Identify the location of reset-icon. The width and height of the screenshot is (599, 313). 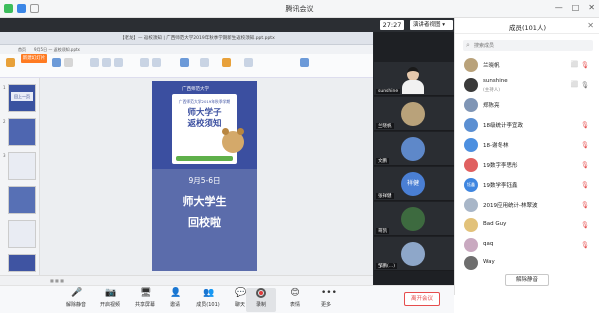
(68, 62).